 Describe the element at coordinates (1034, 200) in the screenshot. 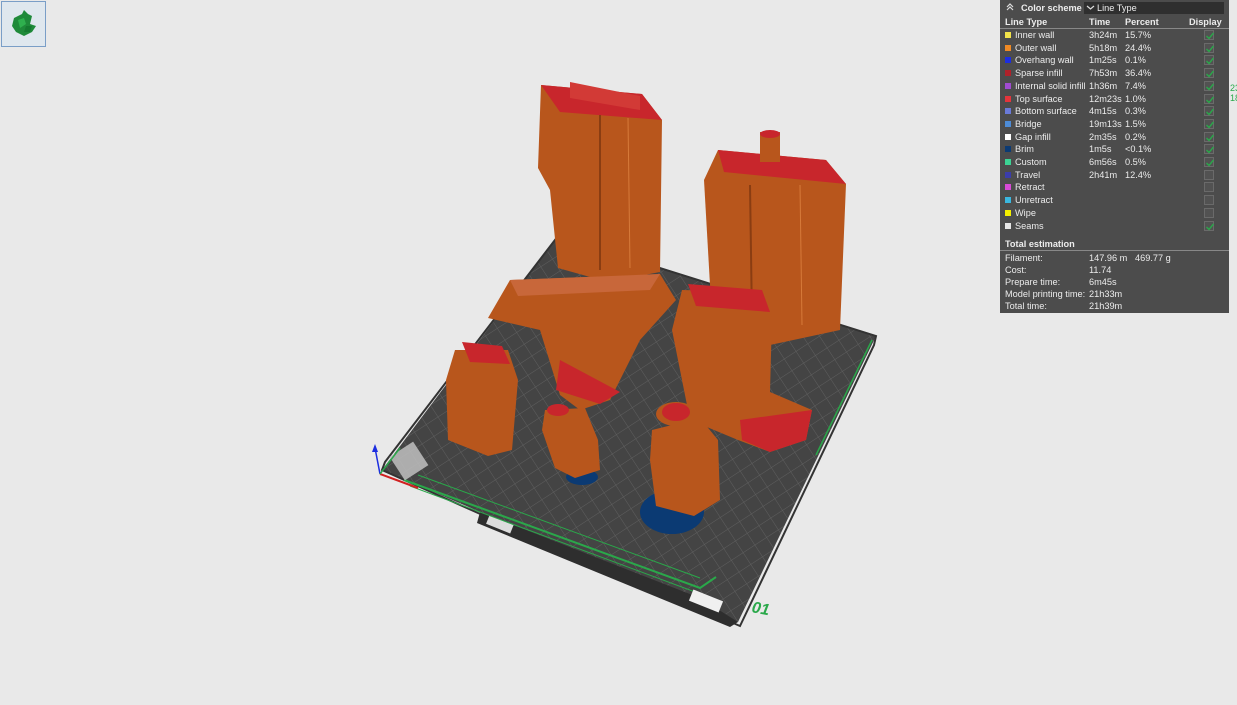

I see `line-type-label: Unretract` at that location.